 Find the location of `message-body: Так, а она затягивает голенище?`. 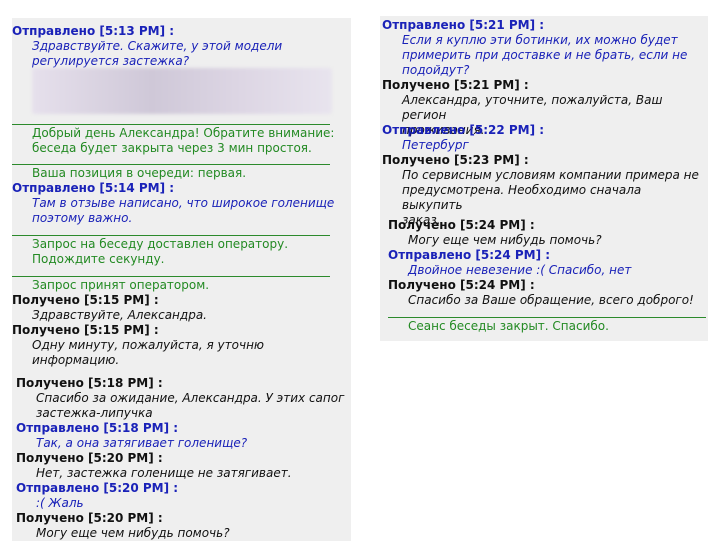

message-body: Так, а она затягивает голенище? is located at coordinates (183, 443).